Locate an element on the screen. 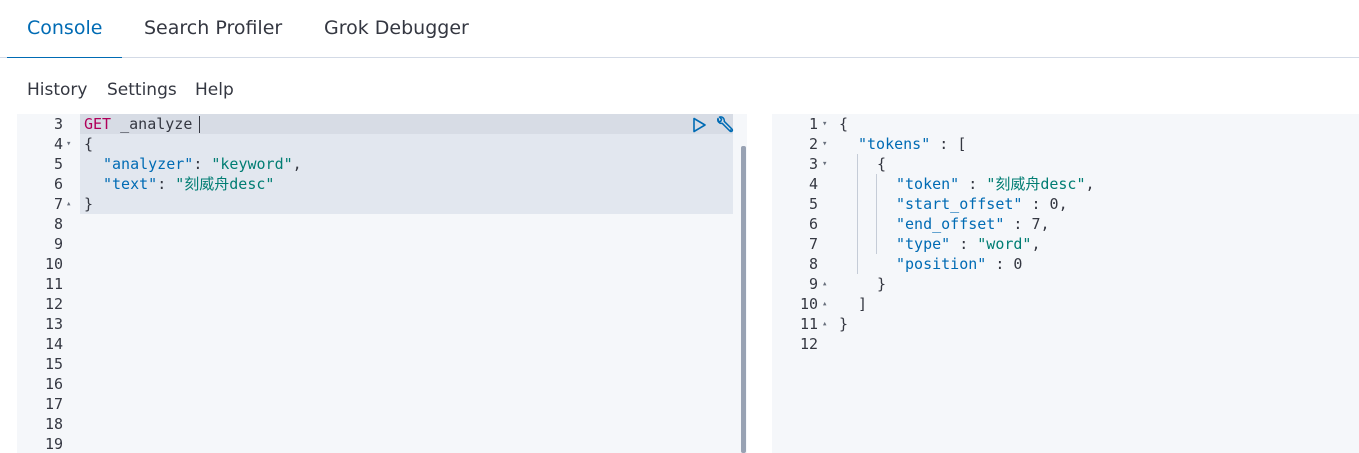  json-value: "keyword" is located at coordinates (252, 164).